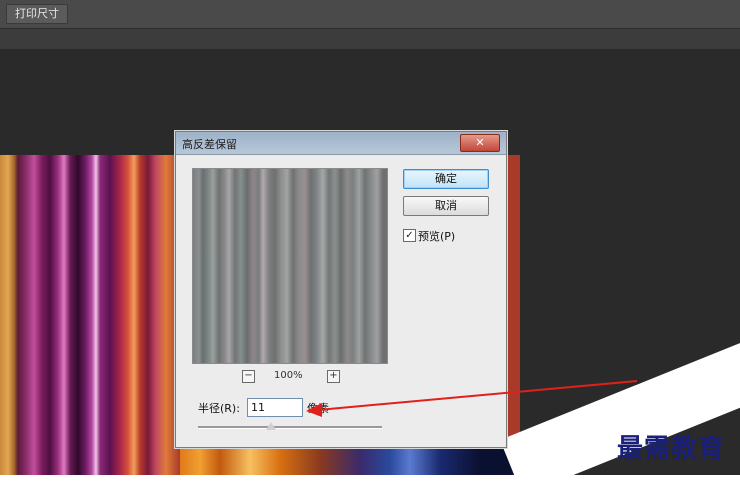 The height and width of the screenshot is (496, 740). I want to click on watermark-text: 最需教育, so click(671, 449).